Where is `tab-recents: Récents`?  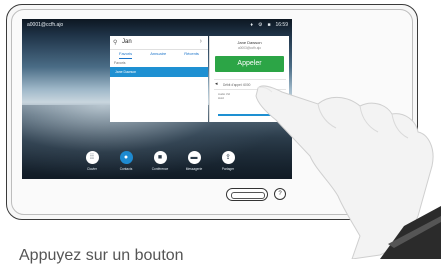
tab-recents: Récents is located at coordinates (191, 55).